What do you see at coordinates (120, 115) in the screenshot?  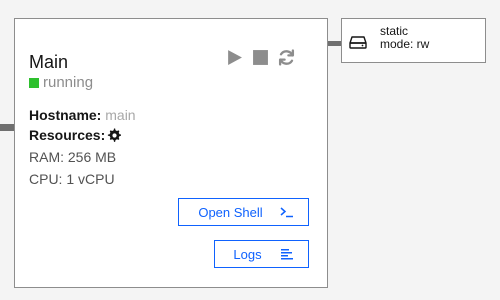 I see `hostname-value: main` at bounding box center [120, 115].